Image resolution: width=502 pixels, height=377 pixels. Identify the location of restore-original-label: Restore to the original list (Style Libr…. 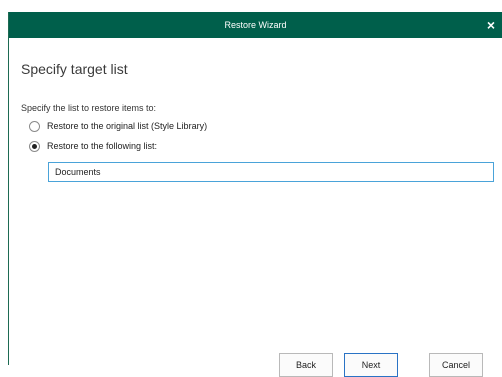
(127, 126).